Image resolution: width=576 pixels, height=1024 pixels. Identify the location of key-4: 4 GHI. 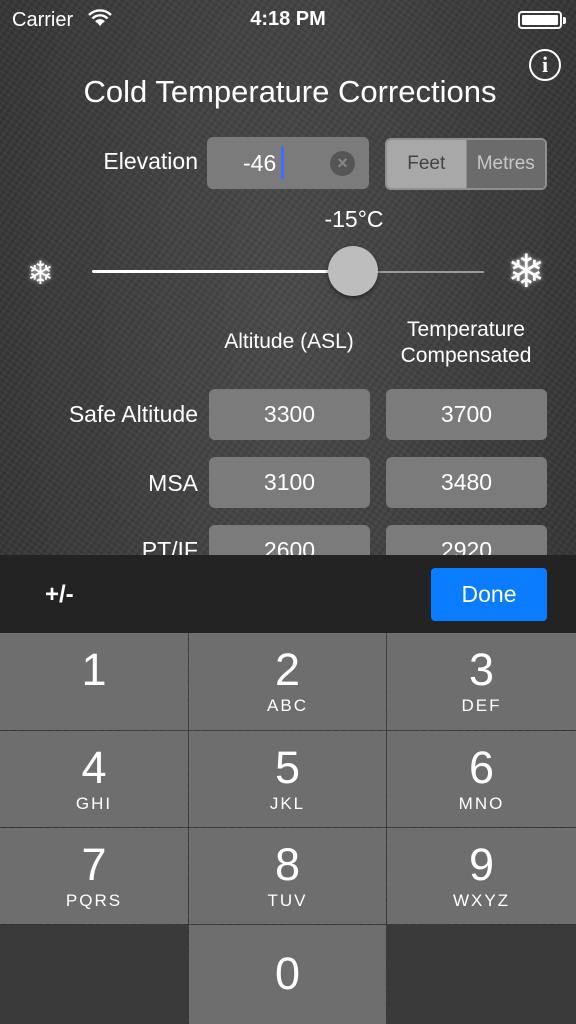
(94, 779).